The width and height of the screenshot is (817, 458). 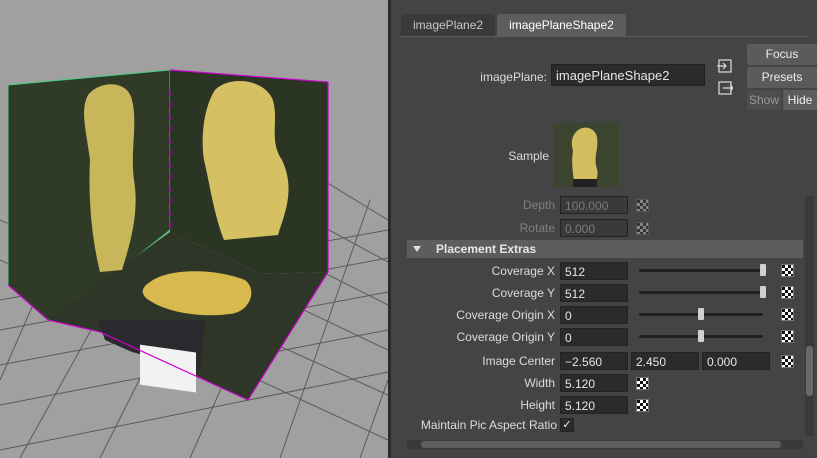 I want to click on coverage-origin-y-map-icon, so click(x=787, y=336).